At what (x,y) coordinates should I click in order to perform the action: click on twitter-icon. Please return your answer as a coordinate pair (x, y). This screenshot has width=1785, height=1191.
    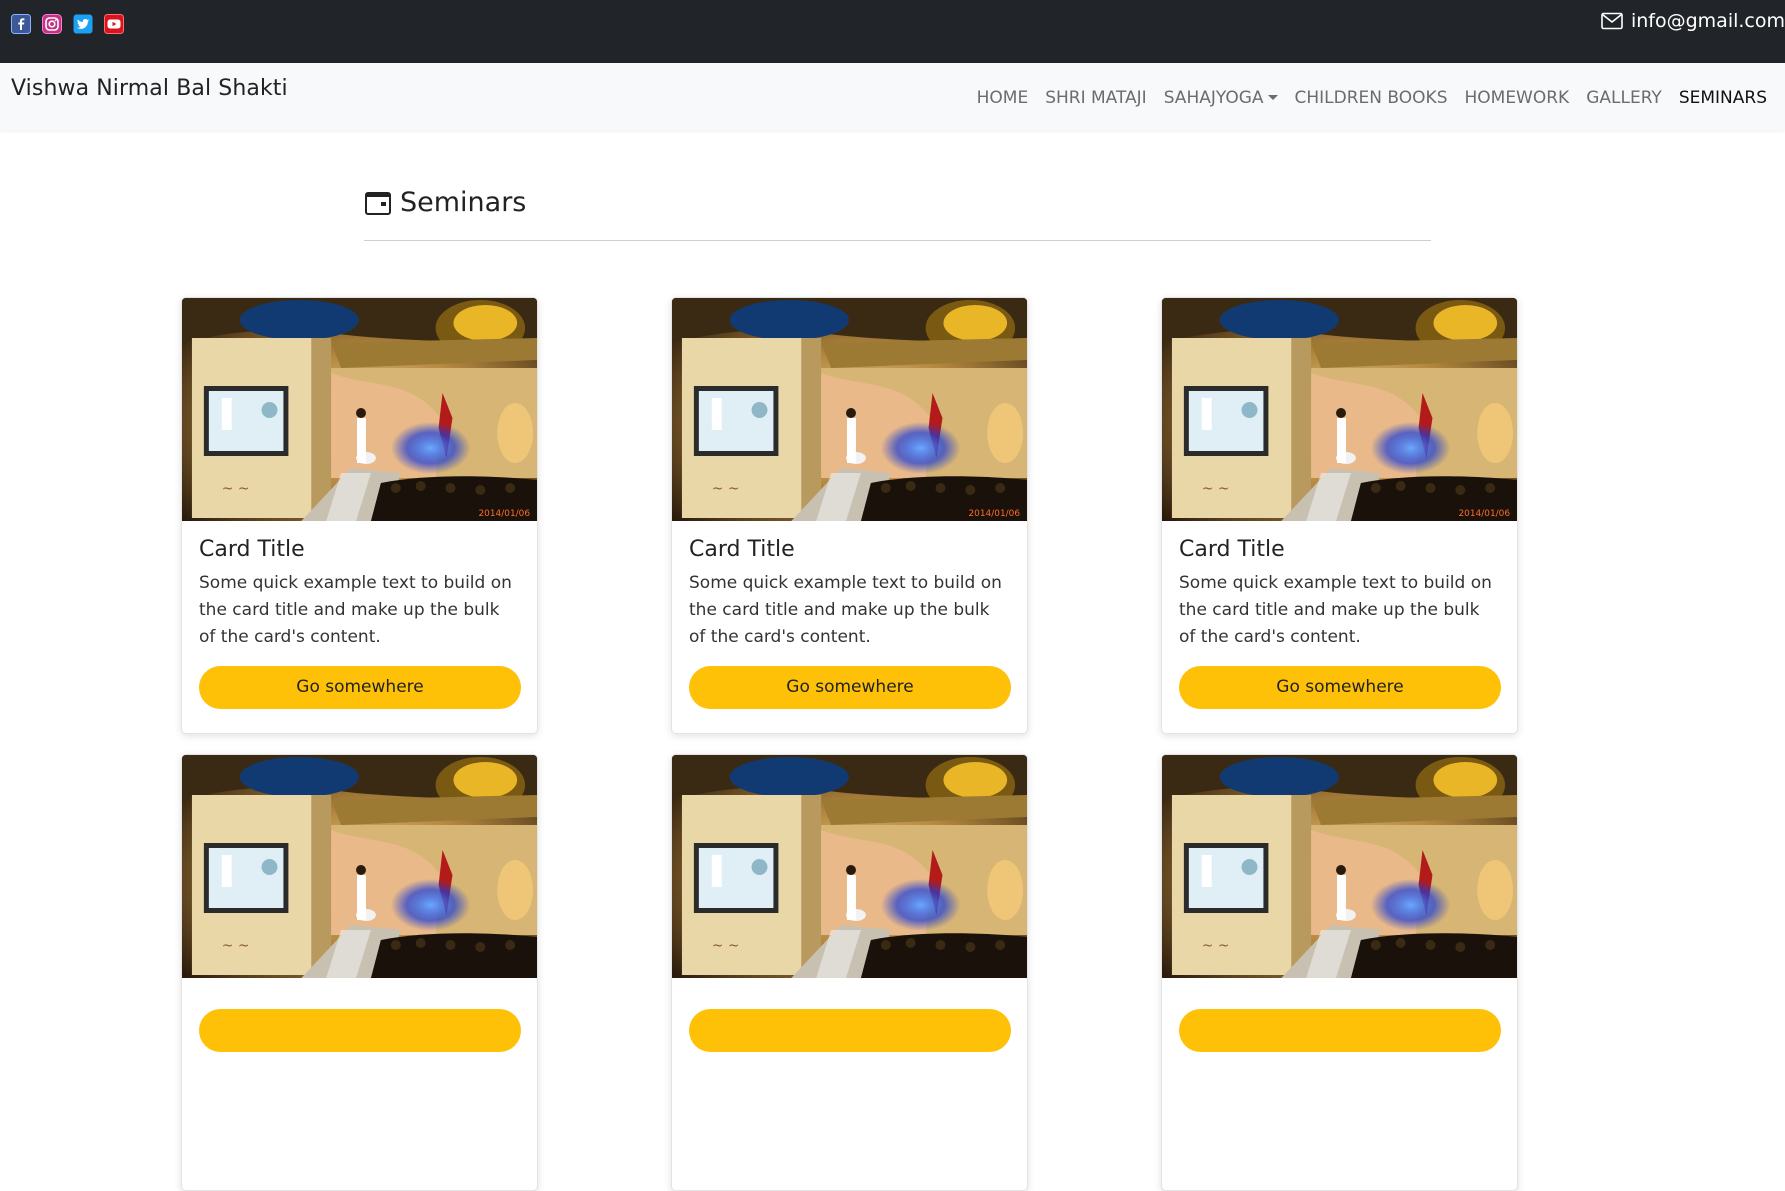
    Looking at the image, I should click on (83, 24).